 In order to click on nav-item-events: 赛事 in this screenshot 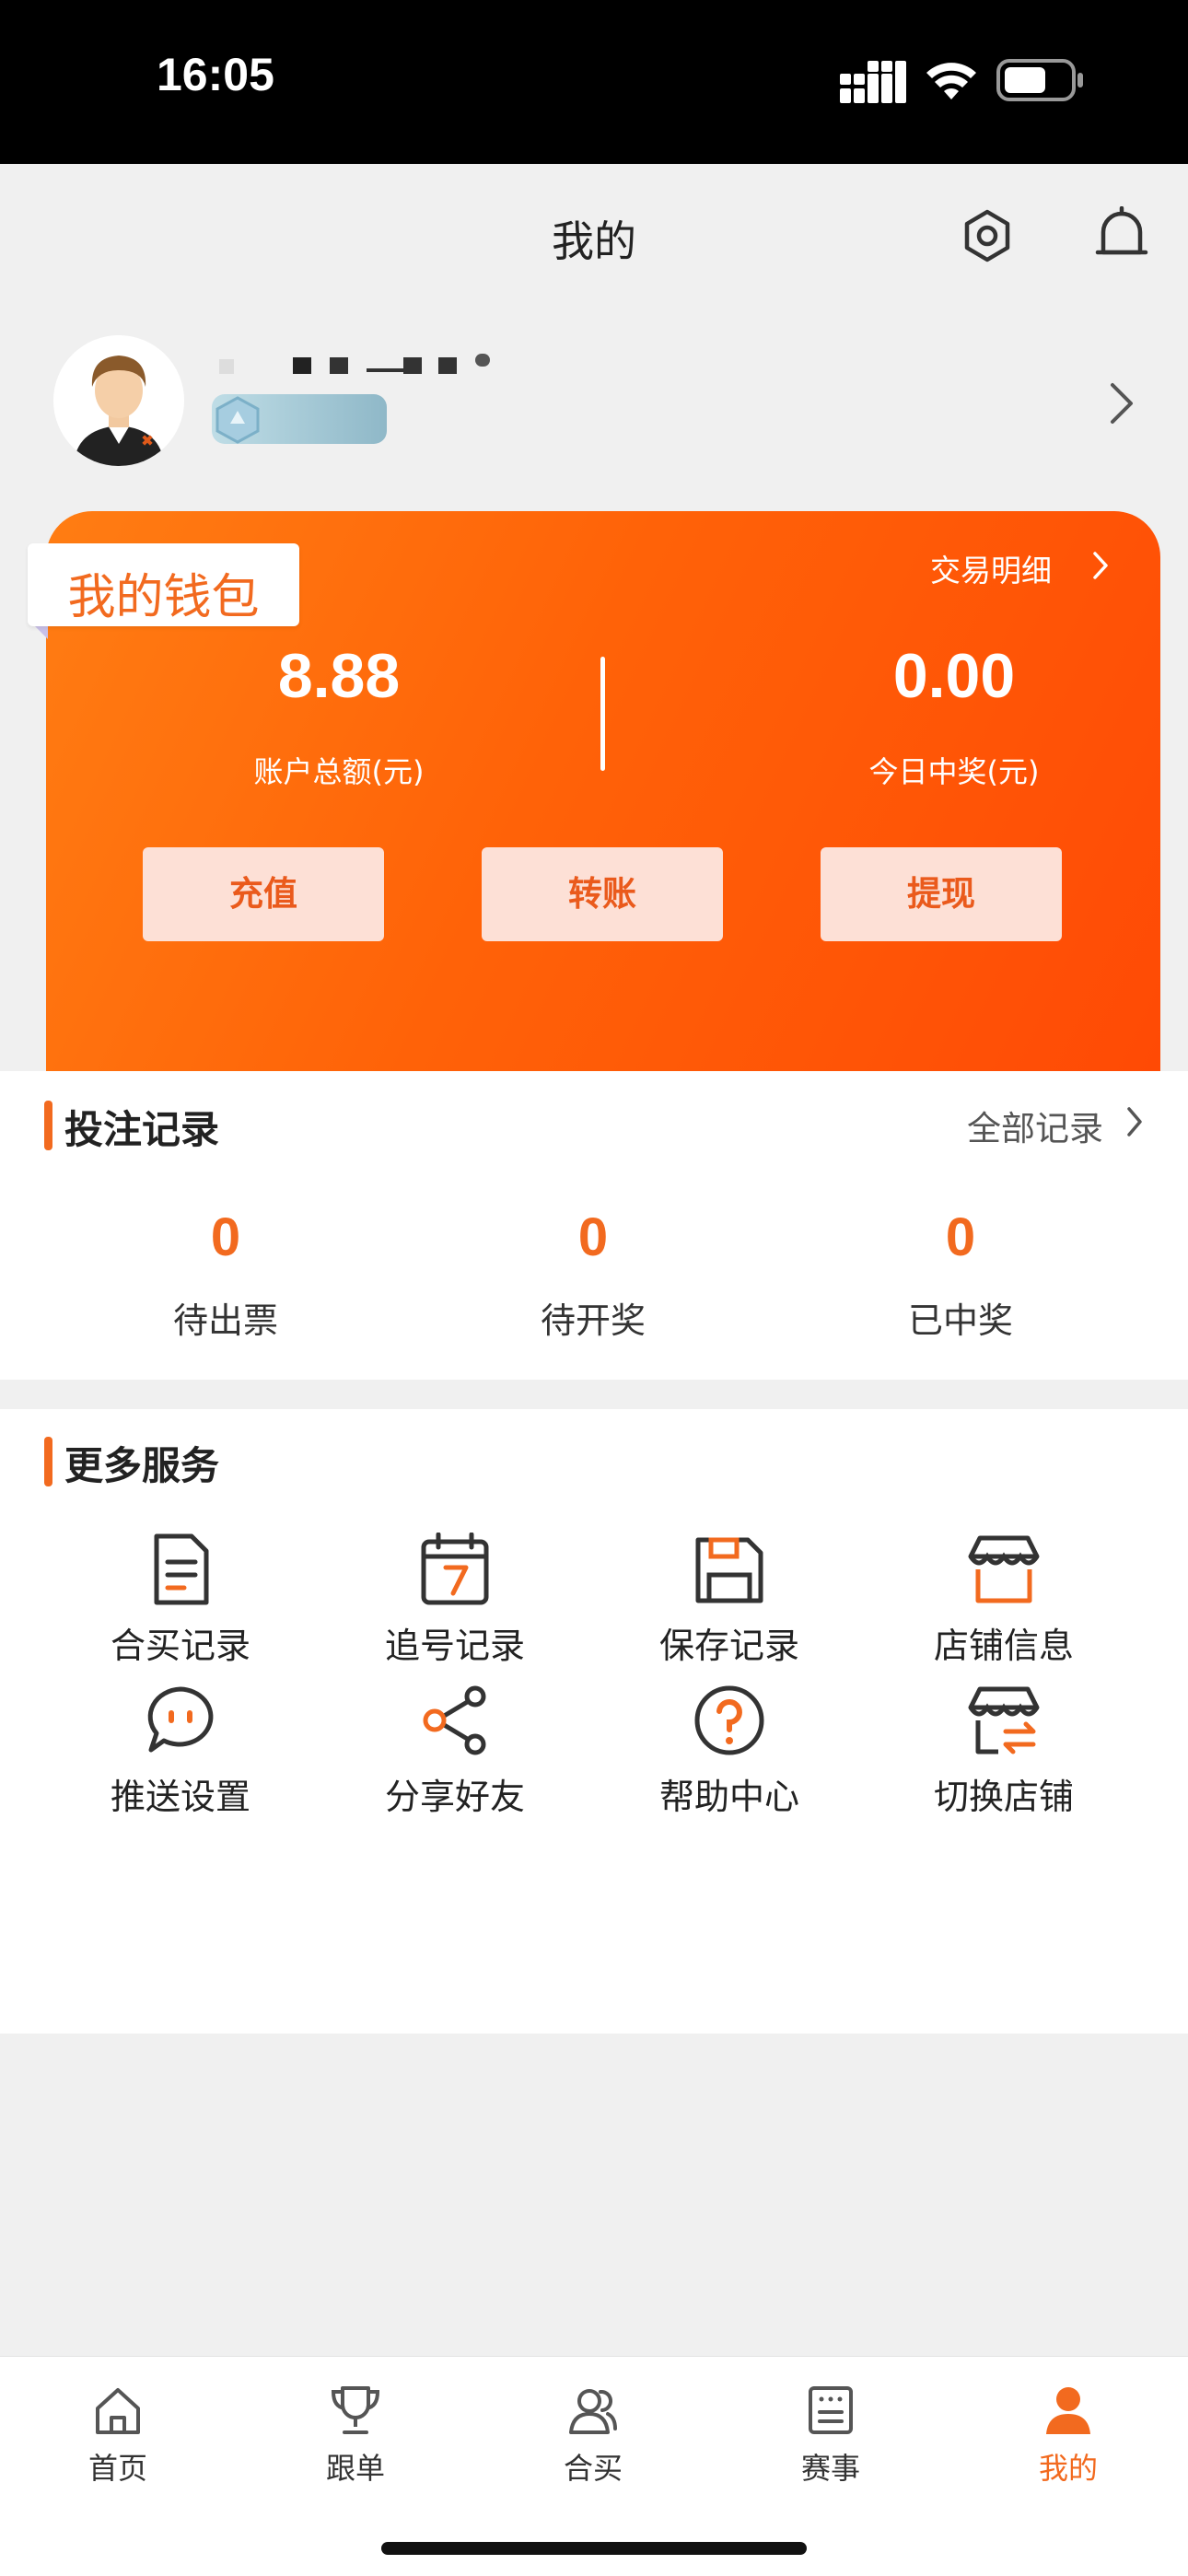, I will do `click(831, 2439)`.